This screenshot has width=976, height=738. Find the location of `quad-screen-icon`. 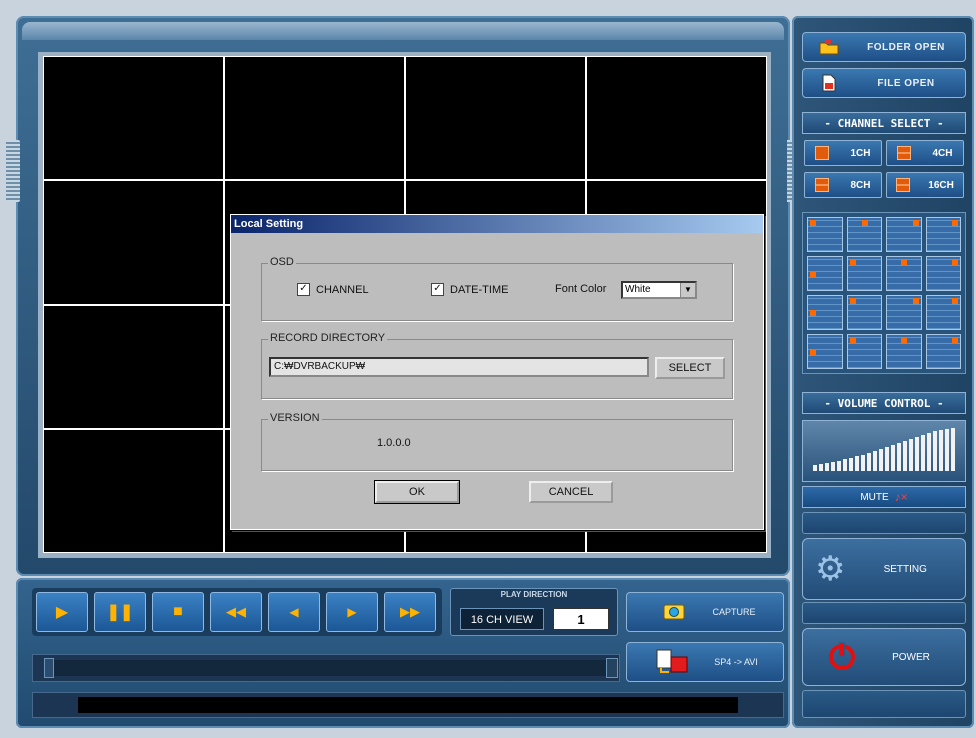

quad-screen-icon is located at coordinates (904, 153).